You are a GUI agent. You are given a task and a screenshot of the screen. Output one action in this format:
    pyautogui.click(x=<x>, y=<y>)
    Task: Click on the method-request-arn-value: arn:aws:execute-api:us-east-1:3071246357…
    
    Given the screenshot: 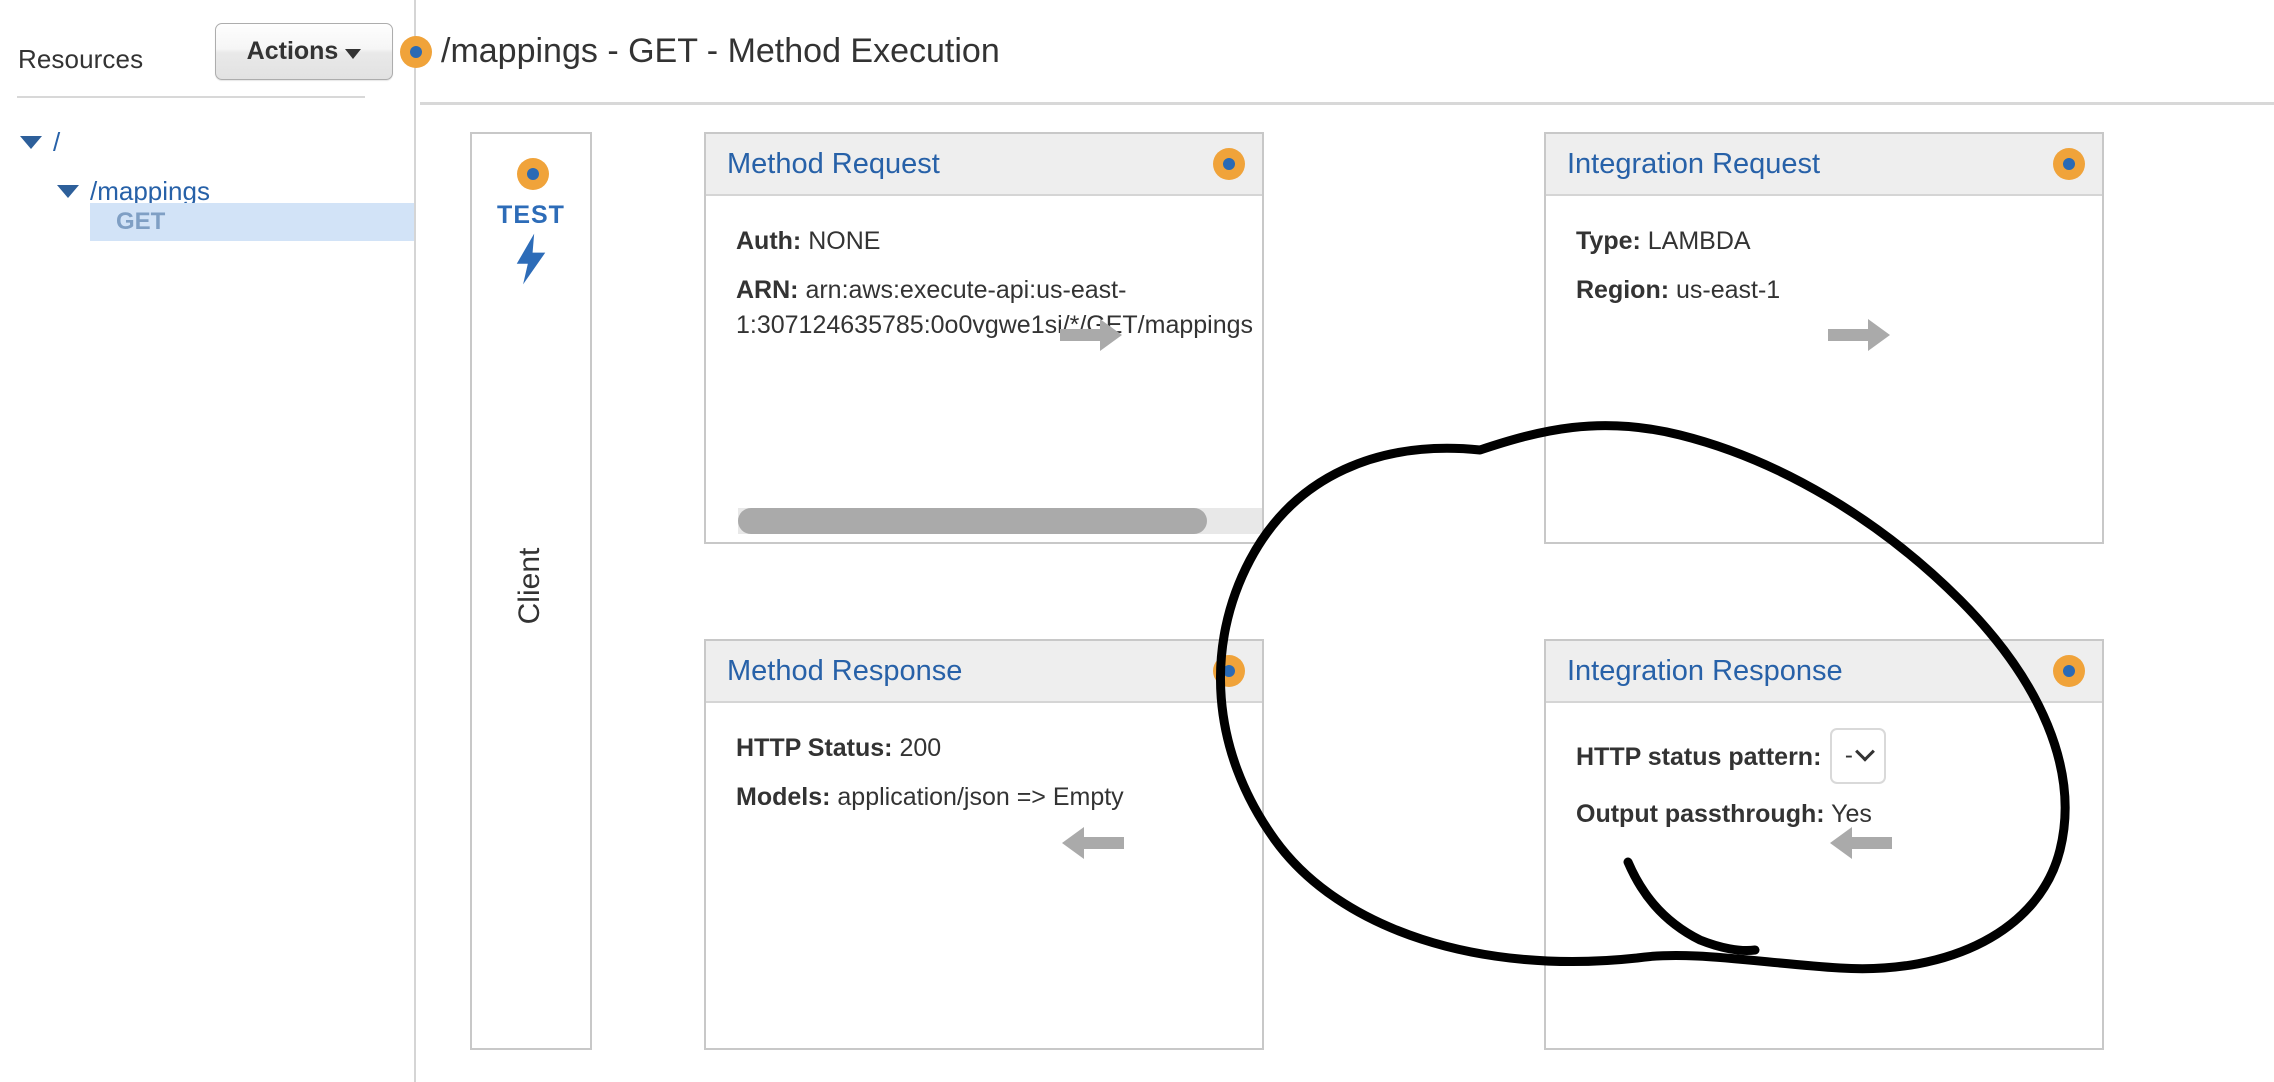 What is the action you would take?
    pyautogui.click(x=995, y=307)
    